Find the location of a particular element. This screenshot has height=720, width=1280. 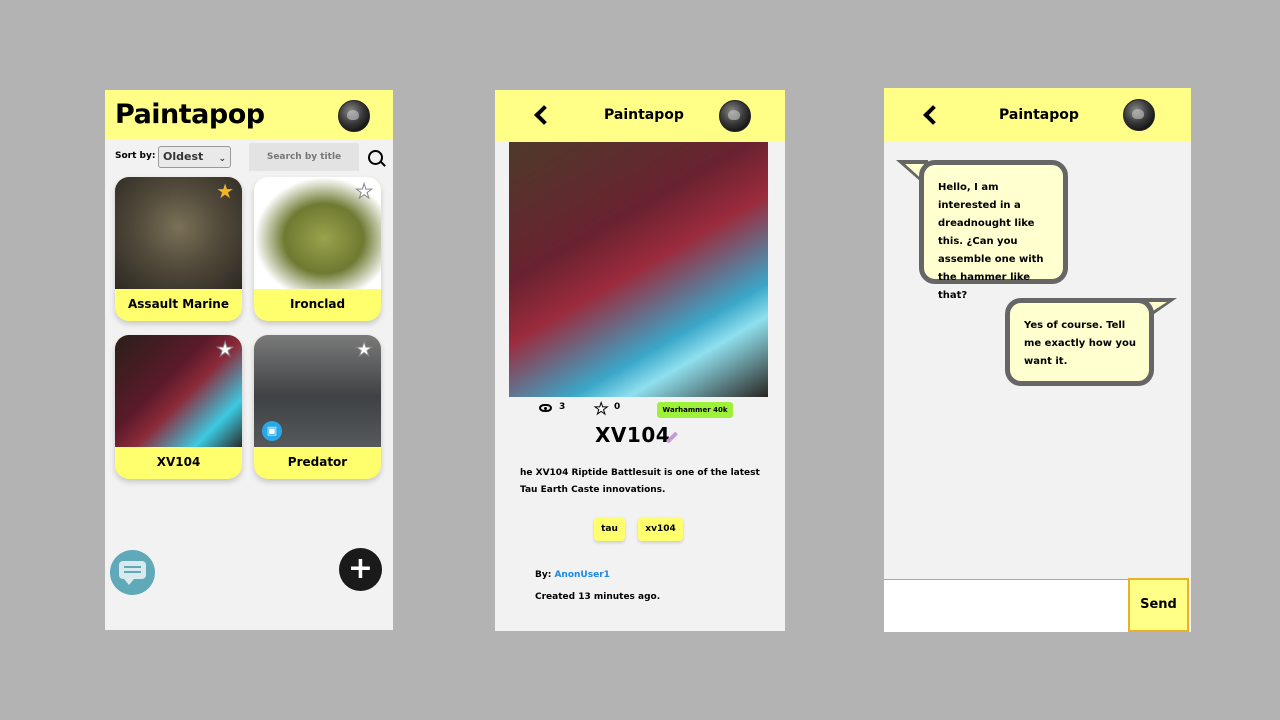

created-time: Created 13 minutes ago. is located at coordinates (598, 597).